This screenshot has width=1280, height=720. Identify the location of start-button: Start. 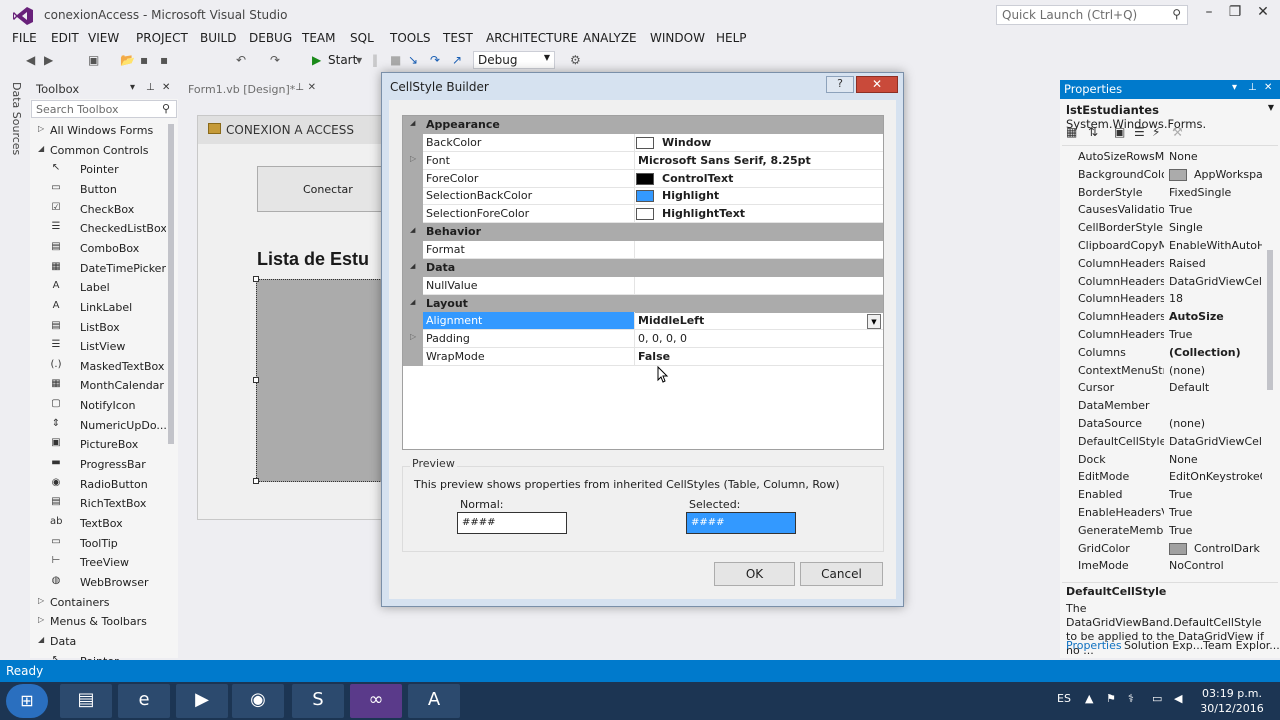
(342, 60).